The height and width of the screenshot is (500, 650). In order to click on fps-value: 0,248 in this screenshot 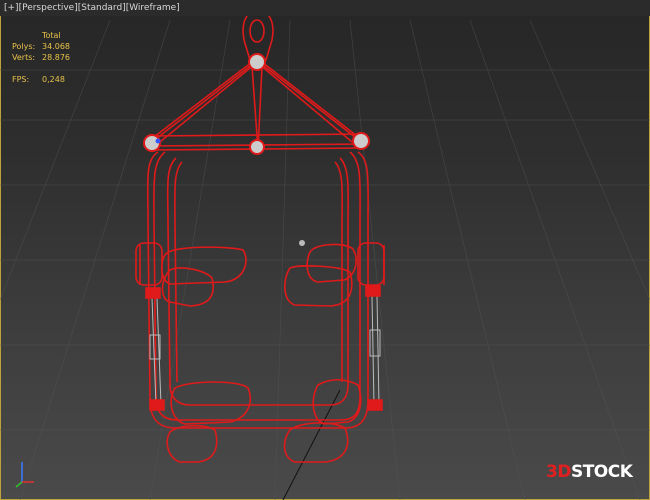, I will do `click(53, 79)`.